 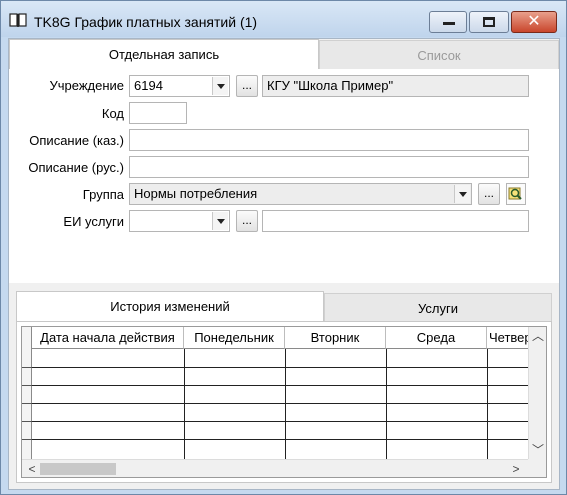 I want to click on title-bar: TK8G График платных занятий (1) ✕, so click(x=283, y=19).